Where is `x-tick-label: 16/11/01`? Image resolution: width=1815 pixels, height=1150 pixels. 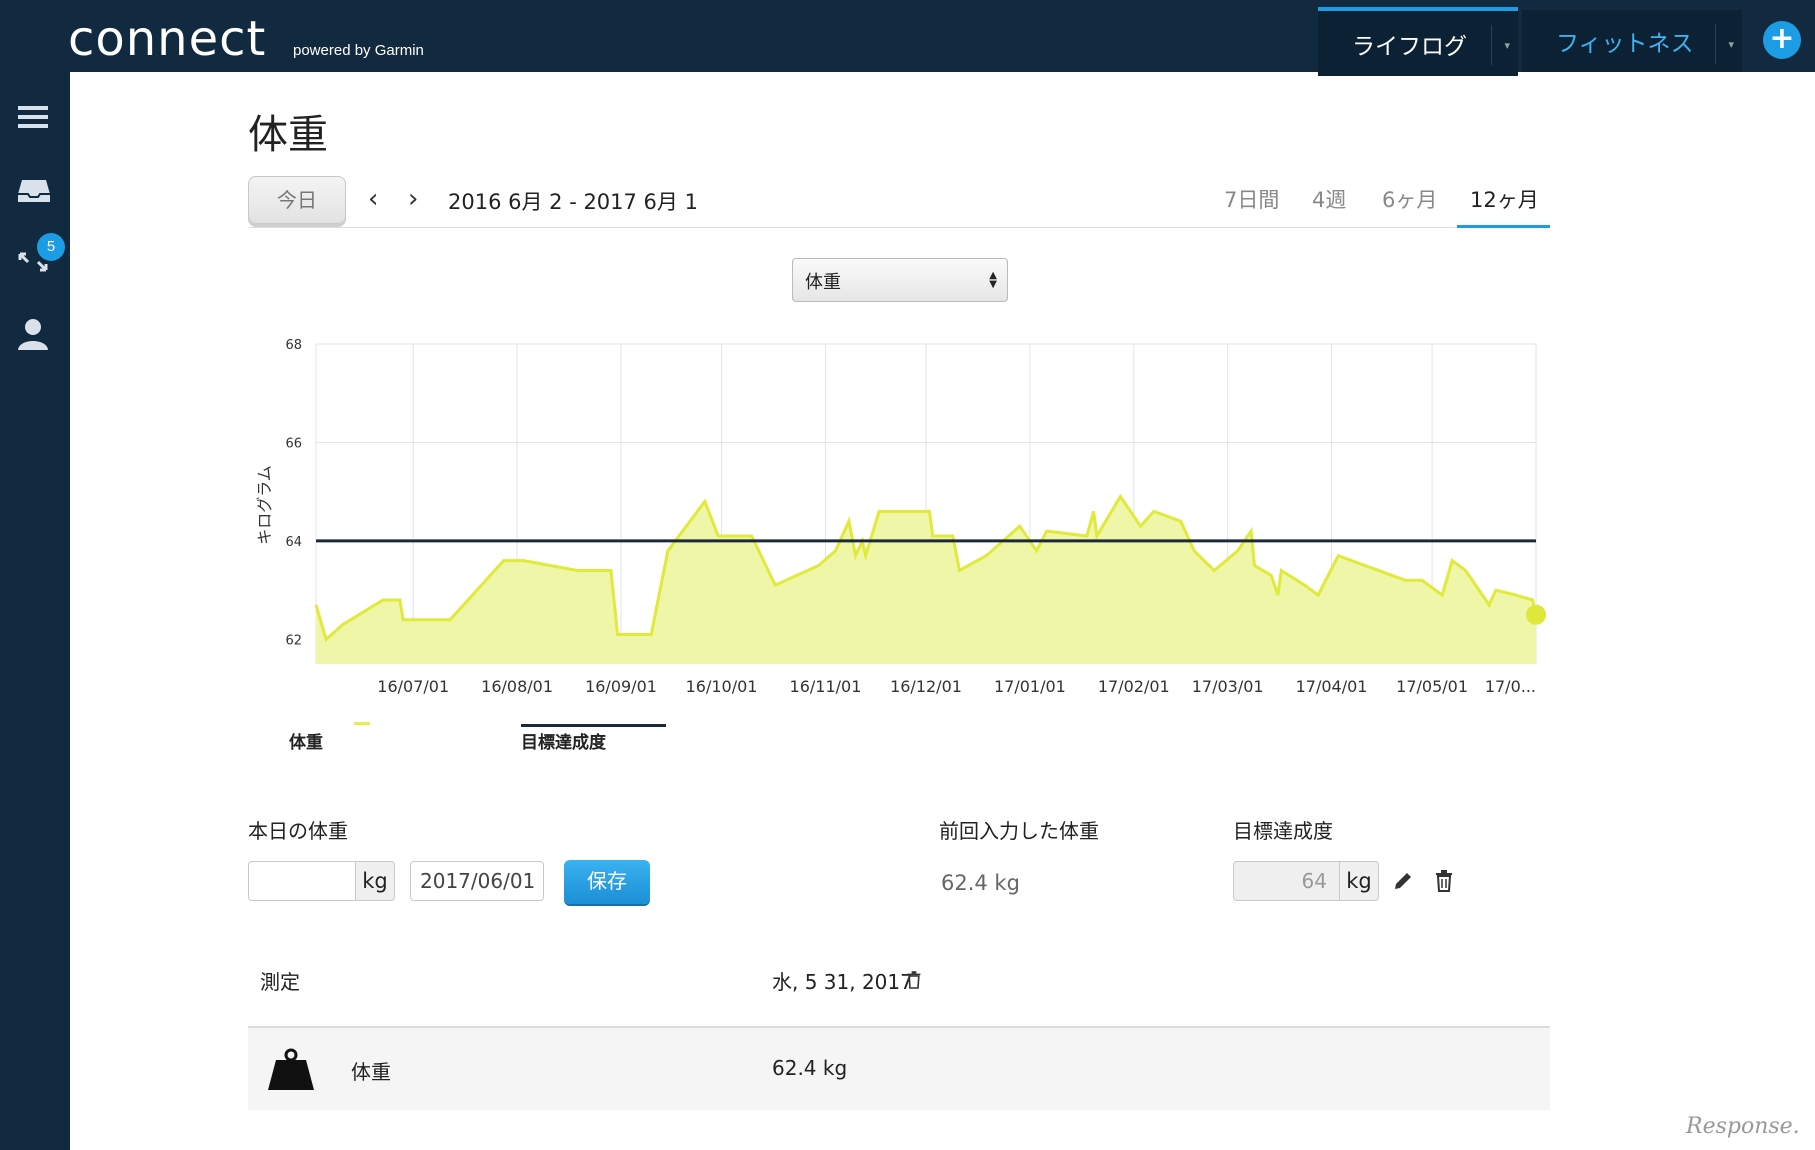
x-tick-label: 16/11/01 is located at coordinates (826, 686).